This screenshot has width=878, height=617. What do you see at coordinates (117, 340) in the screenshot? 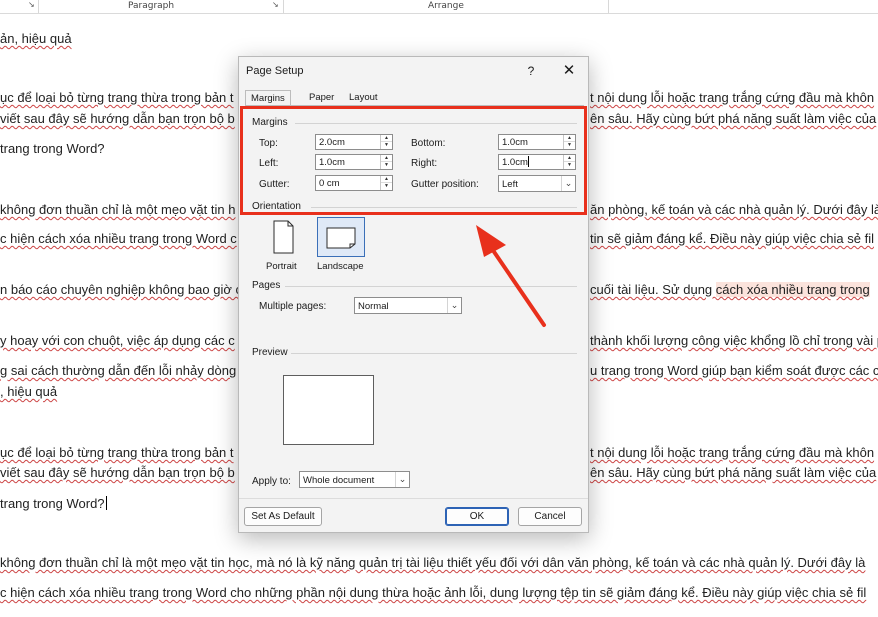
I see `doc-line: y hoay với con chuột, việc áp dụng các c` at bounding box center [117, 340].